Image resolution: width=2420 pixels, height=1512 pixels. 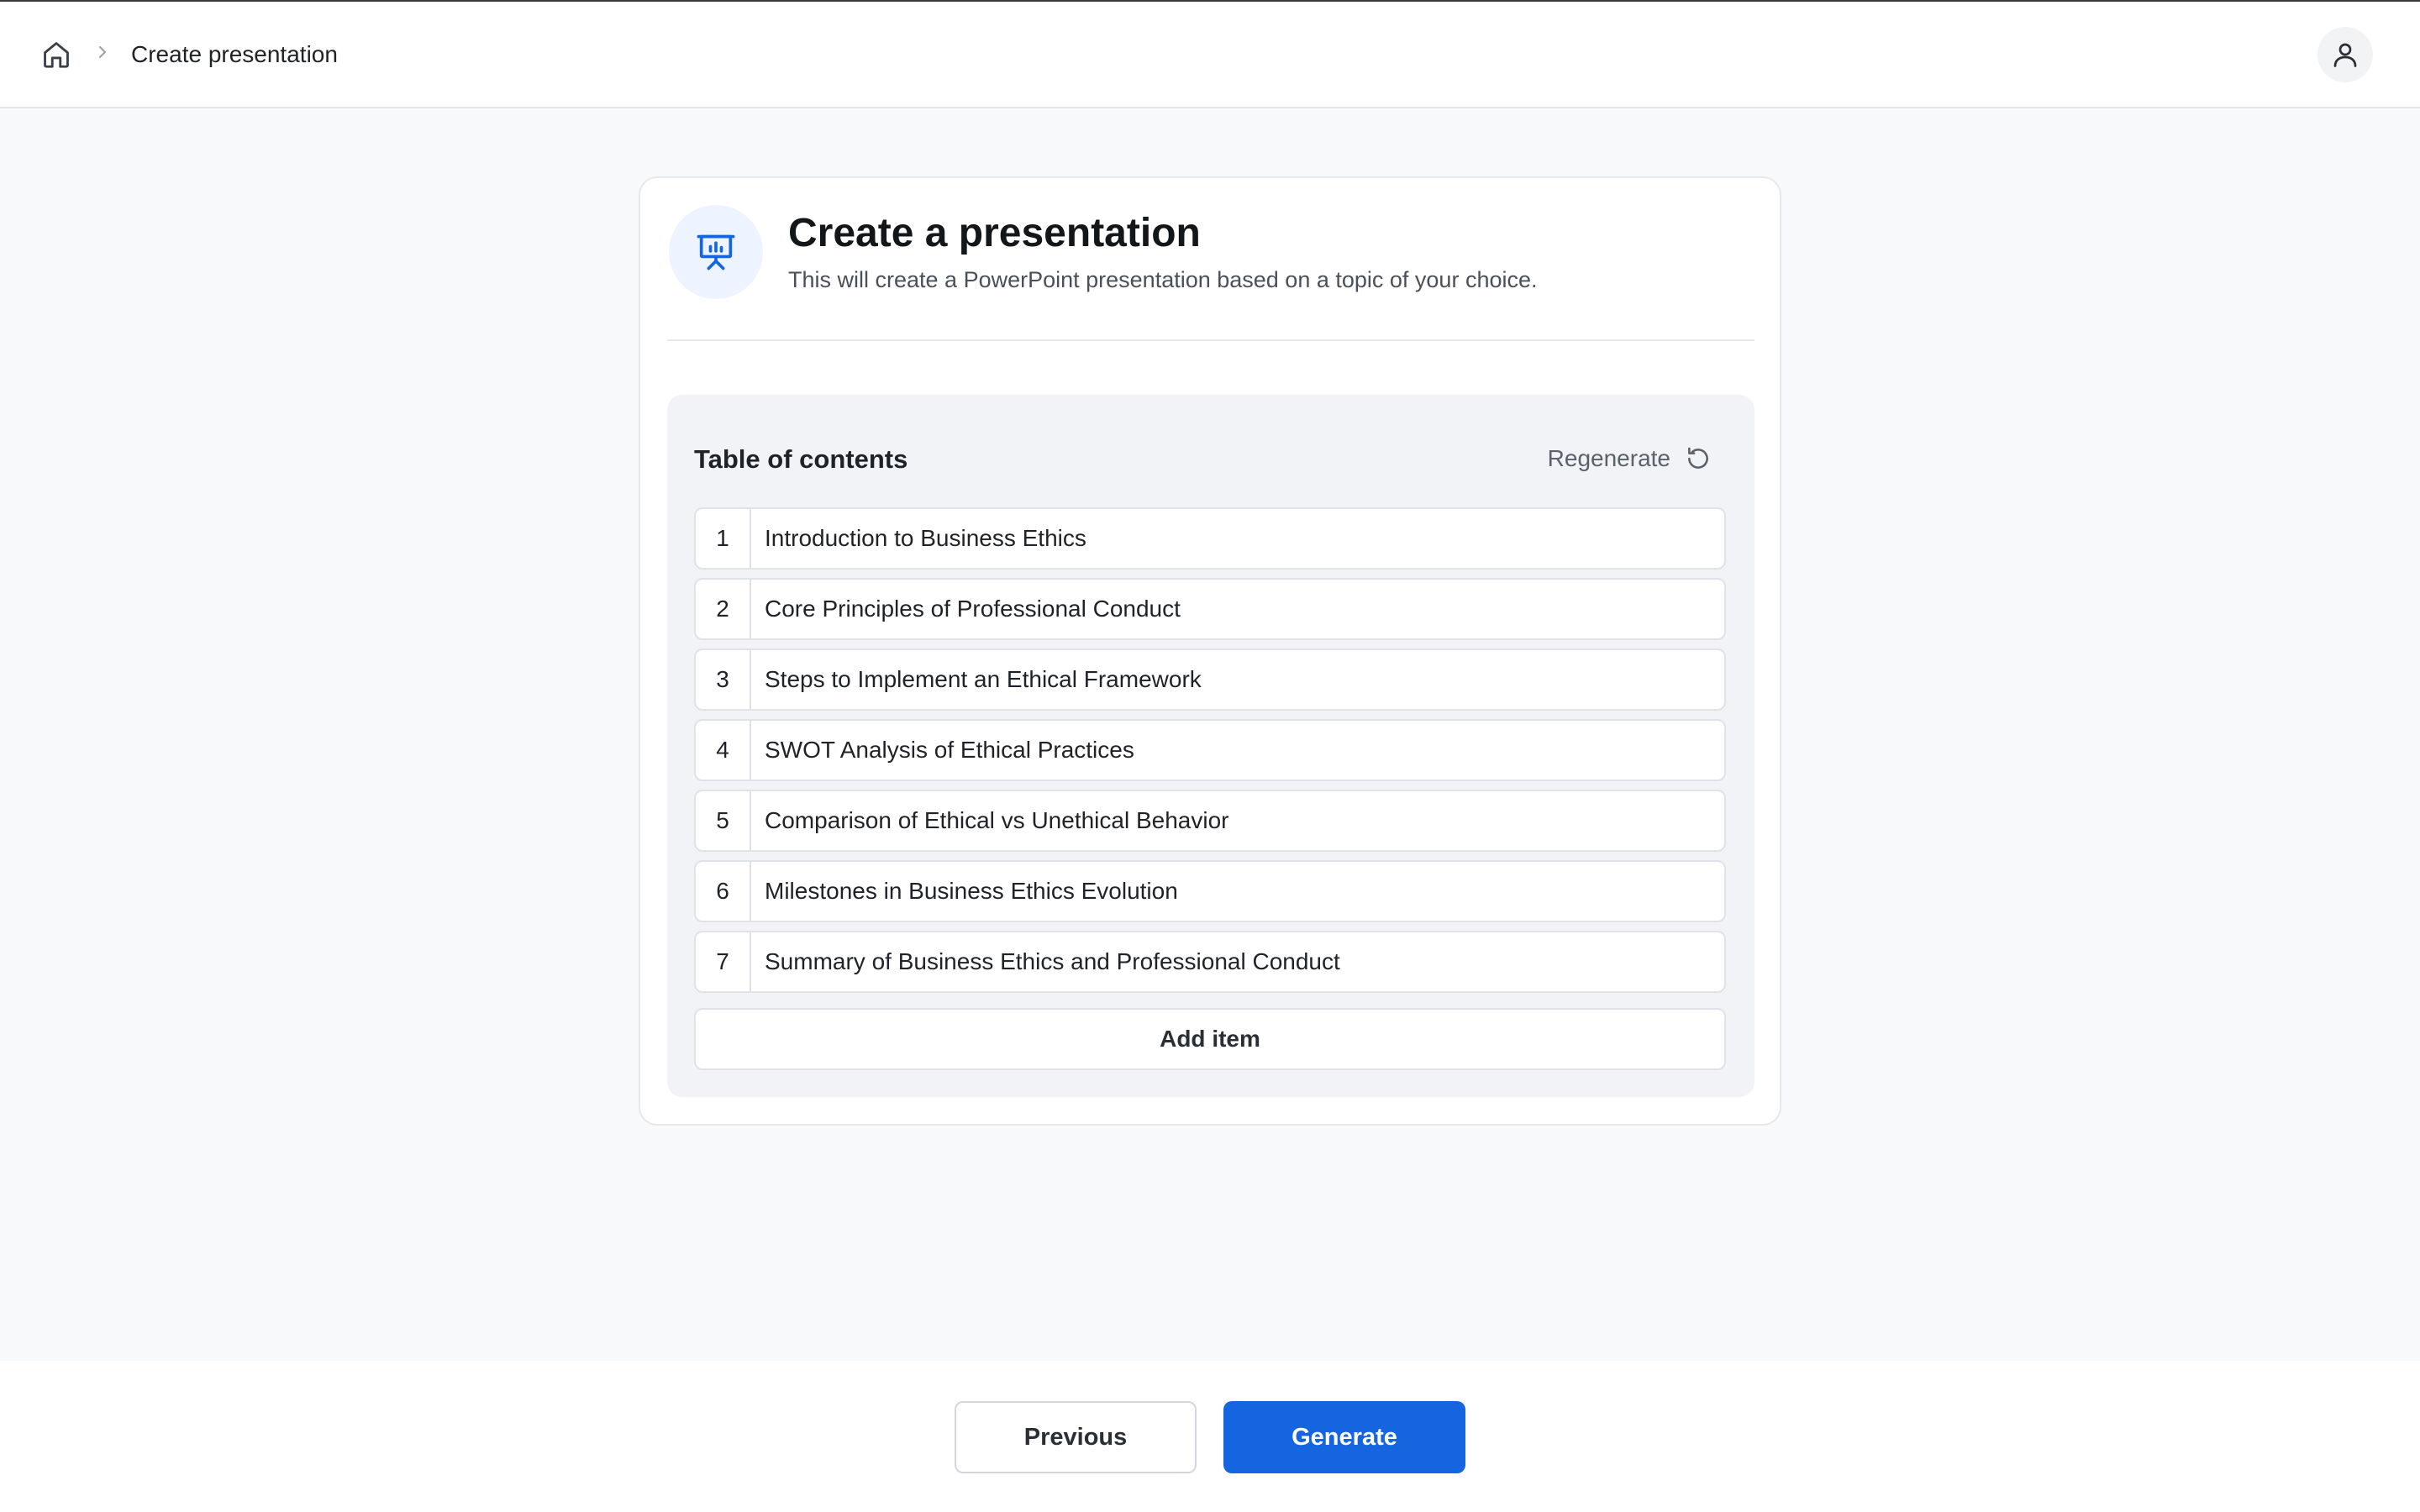 I want to click on breadcrumb-current: Create presentation, so click(x=234, y=54).